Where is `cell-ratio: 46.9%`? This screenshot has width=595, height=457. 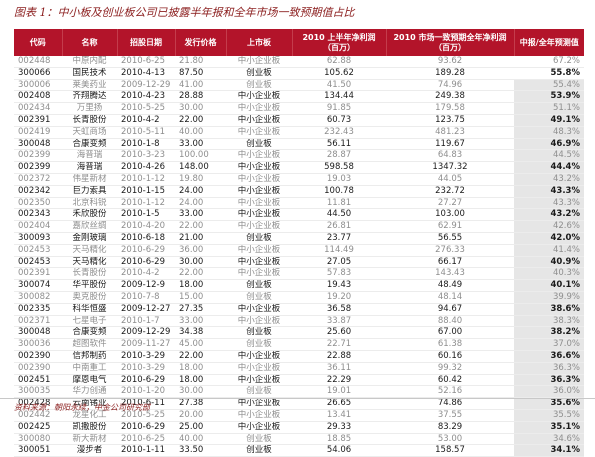 cell-ratio: 46.9% is located at coordinates (549, 144).